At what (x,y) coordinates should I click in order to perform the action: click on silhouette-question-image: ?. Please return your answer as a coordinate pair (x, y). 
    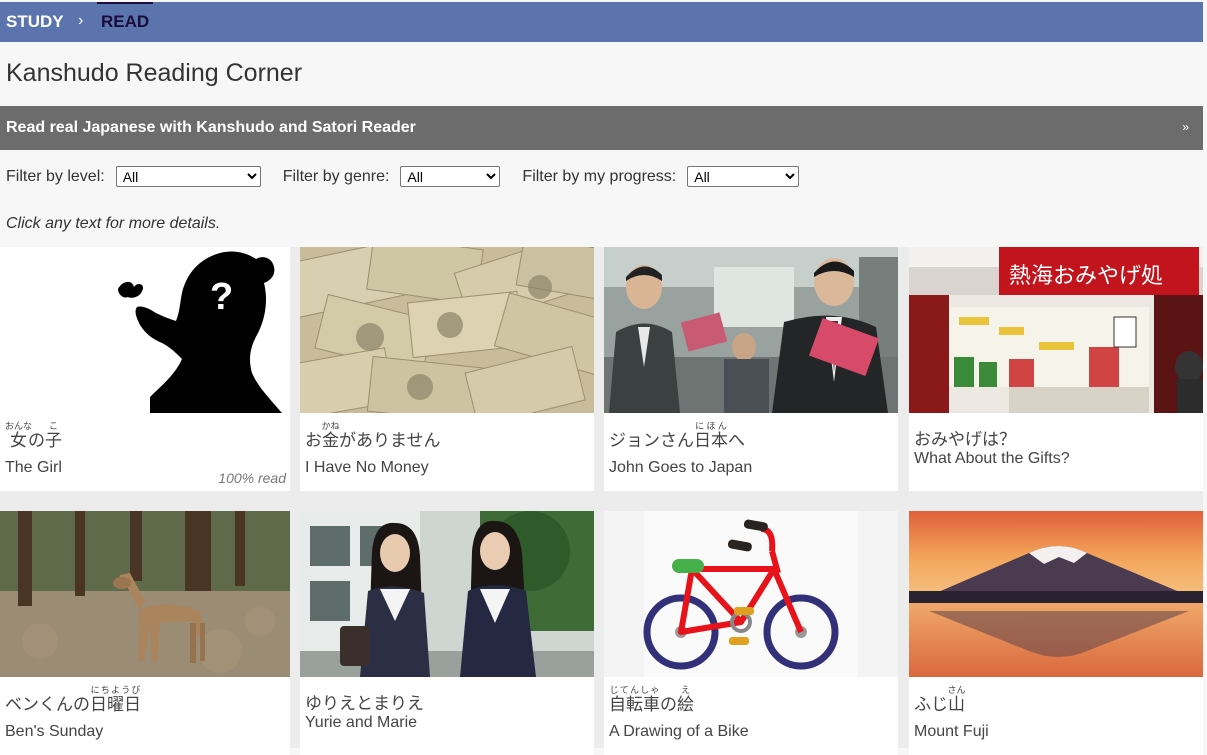
    Looking at the image, I should click on (145, 330).